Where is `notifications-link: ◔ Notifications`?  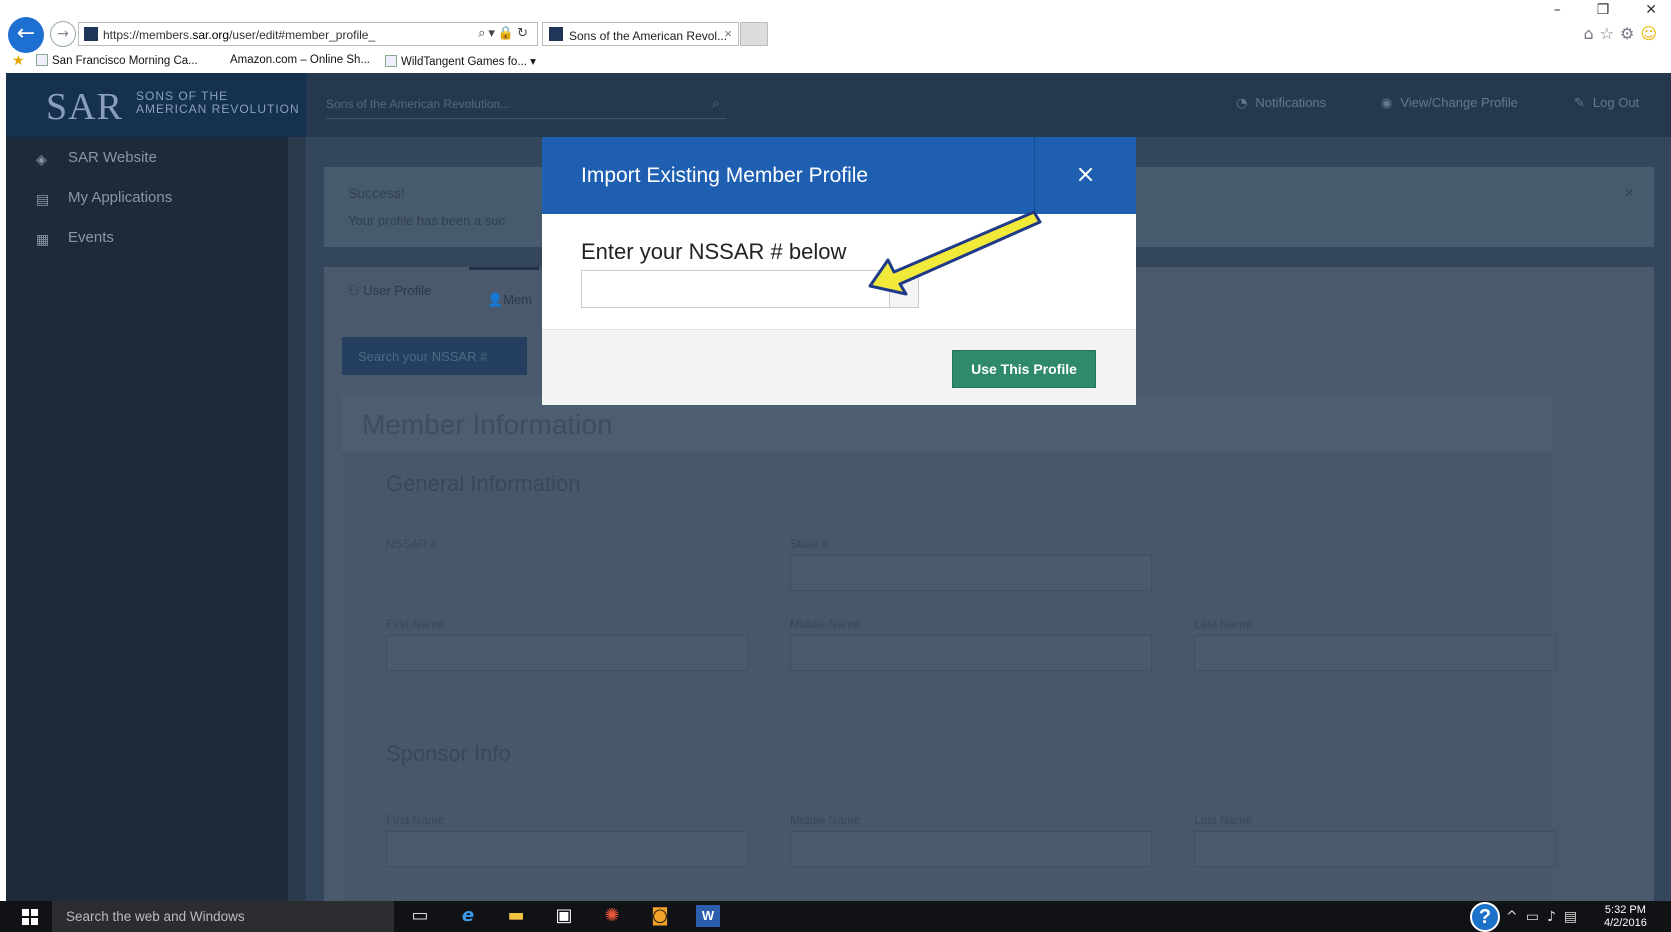 notifications-link: ◔ Notifications is located at coordinates (1281, 103).